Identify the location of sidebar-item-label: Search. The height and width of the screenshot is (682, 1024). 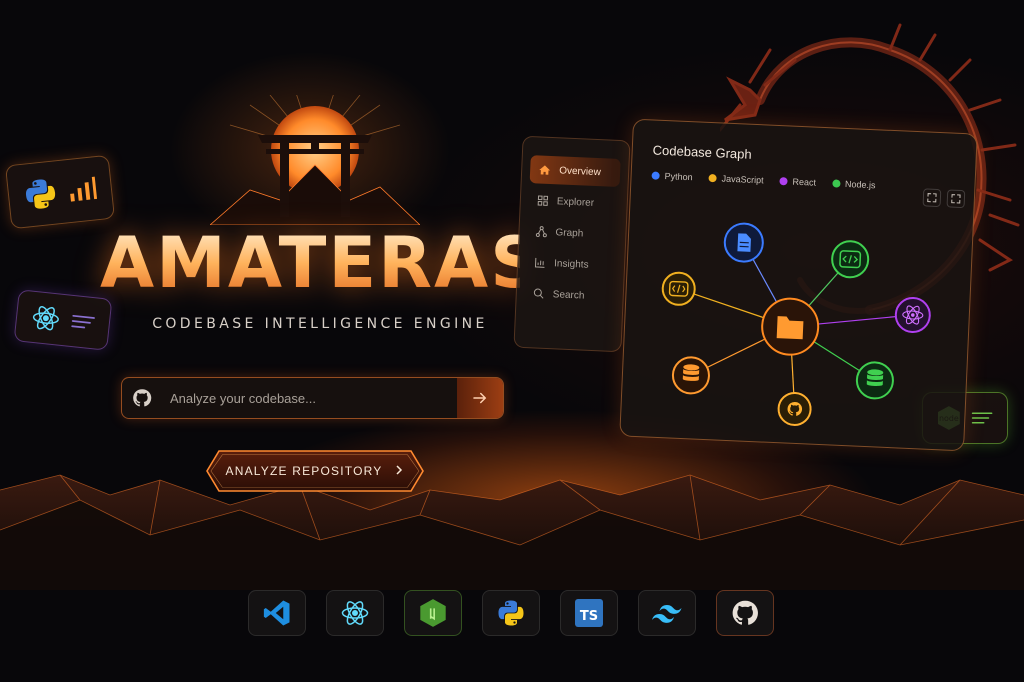
(568, 295).